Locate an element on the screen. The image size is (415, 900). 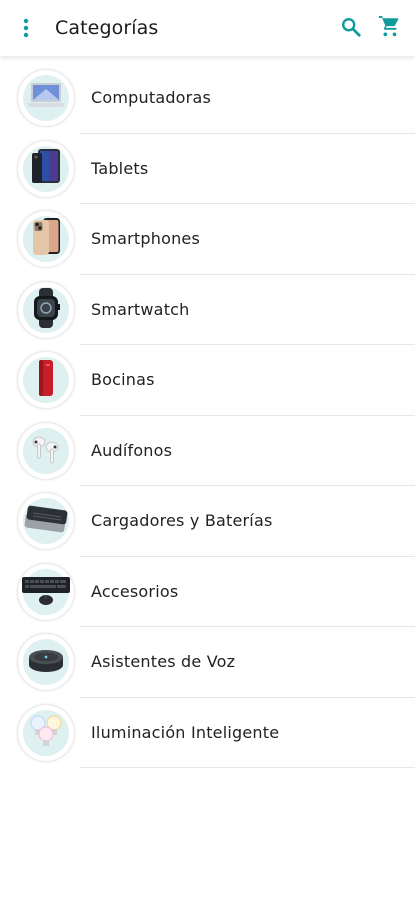
smart-bulb-icon is located at coordinates (46, 733).